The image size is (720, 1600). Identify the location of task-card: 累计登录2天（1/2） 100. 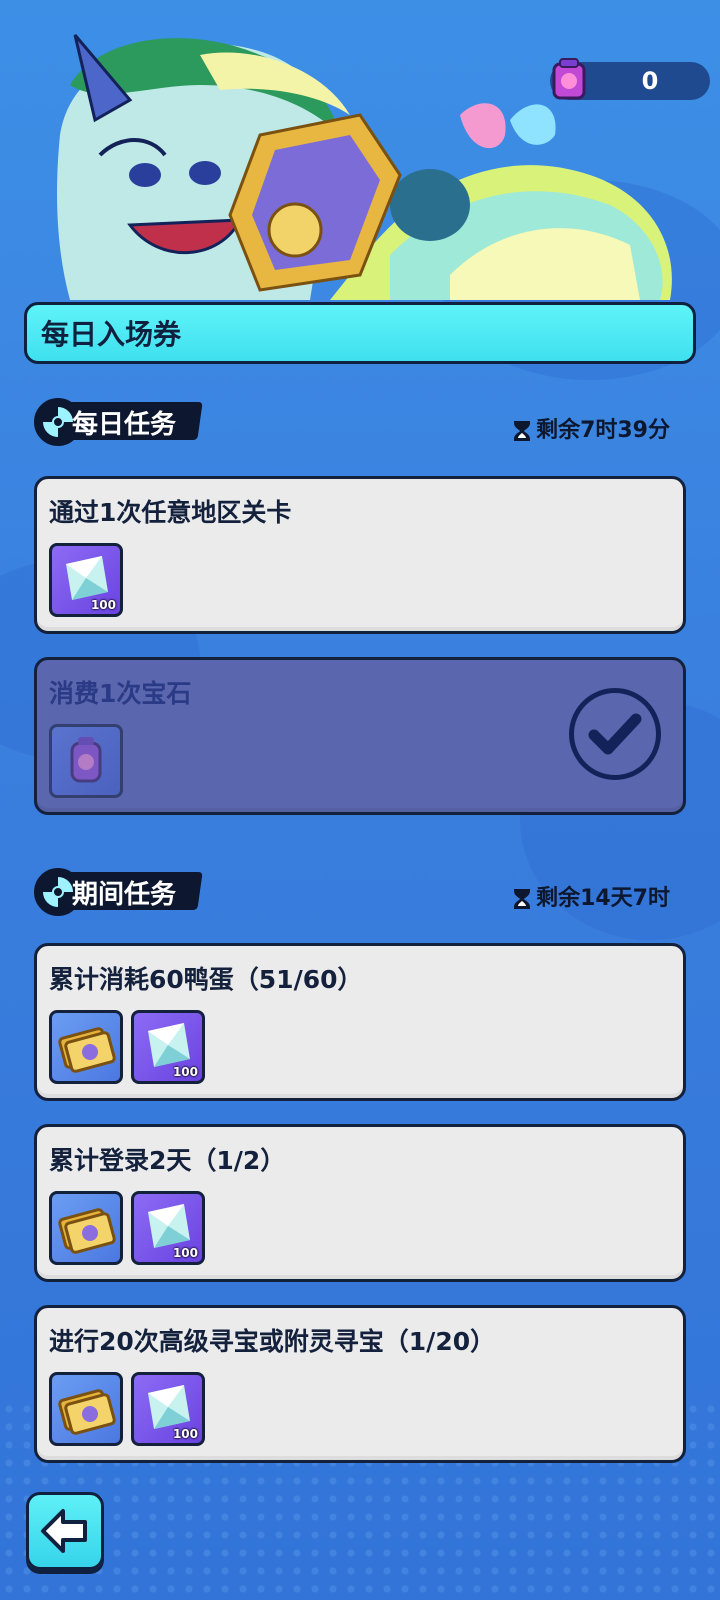
(360, 1203).